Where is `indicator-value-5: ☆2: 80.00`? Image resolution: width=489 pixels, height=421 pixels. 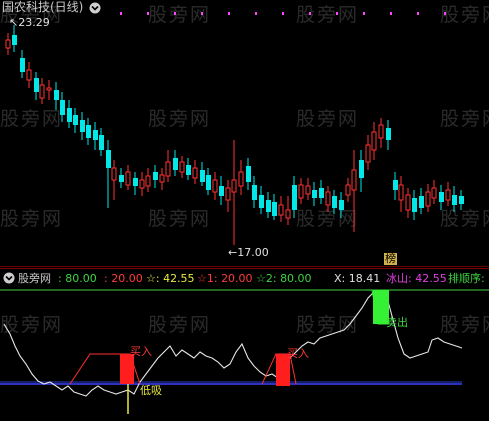 indicator-value-5: ☆2: 80.00 is located at coordinates (284, 278).